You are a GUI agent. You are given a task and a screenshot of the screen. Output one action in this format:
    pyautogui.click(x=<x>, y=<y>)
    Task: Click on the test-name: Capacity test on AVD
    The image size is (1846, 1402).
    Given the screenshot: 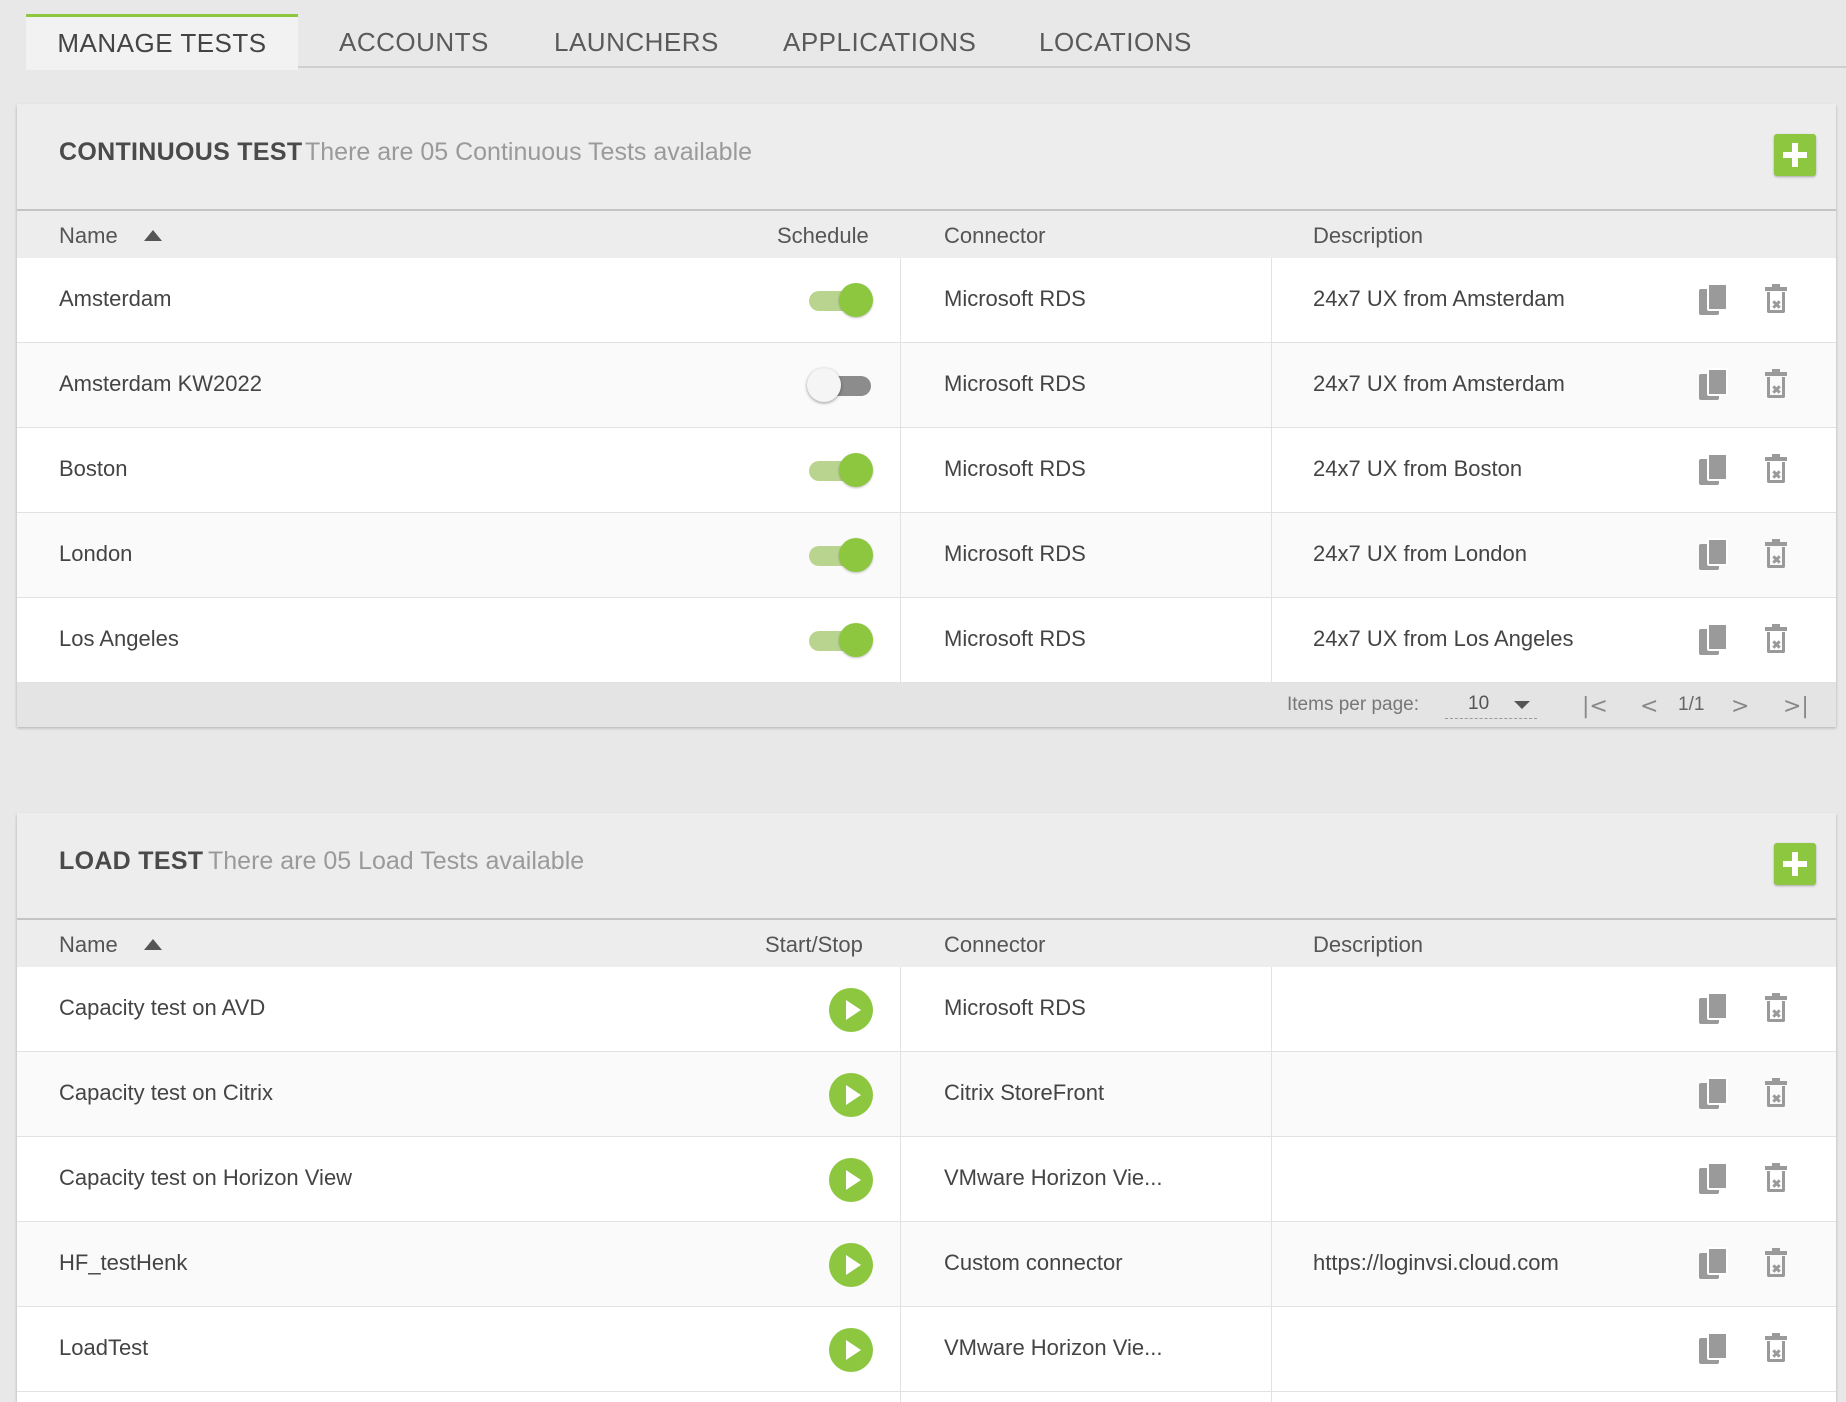 What is the action you would take?
    pyautogui.click(x=162, y=1008)
    